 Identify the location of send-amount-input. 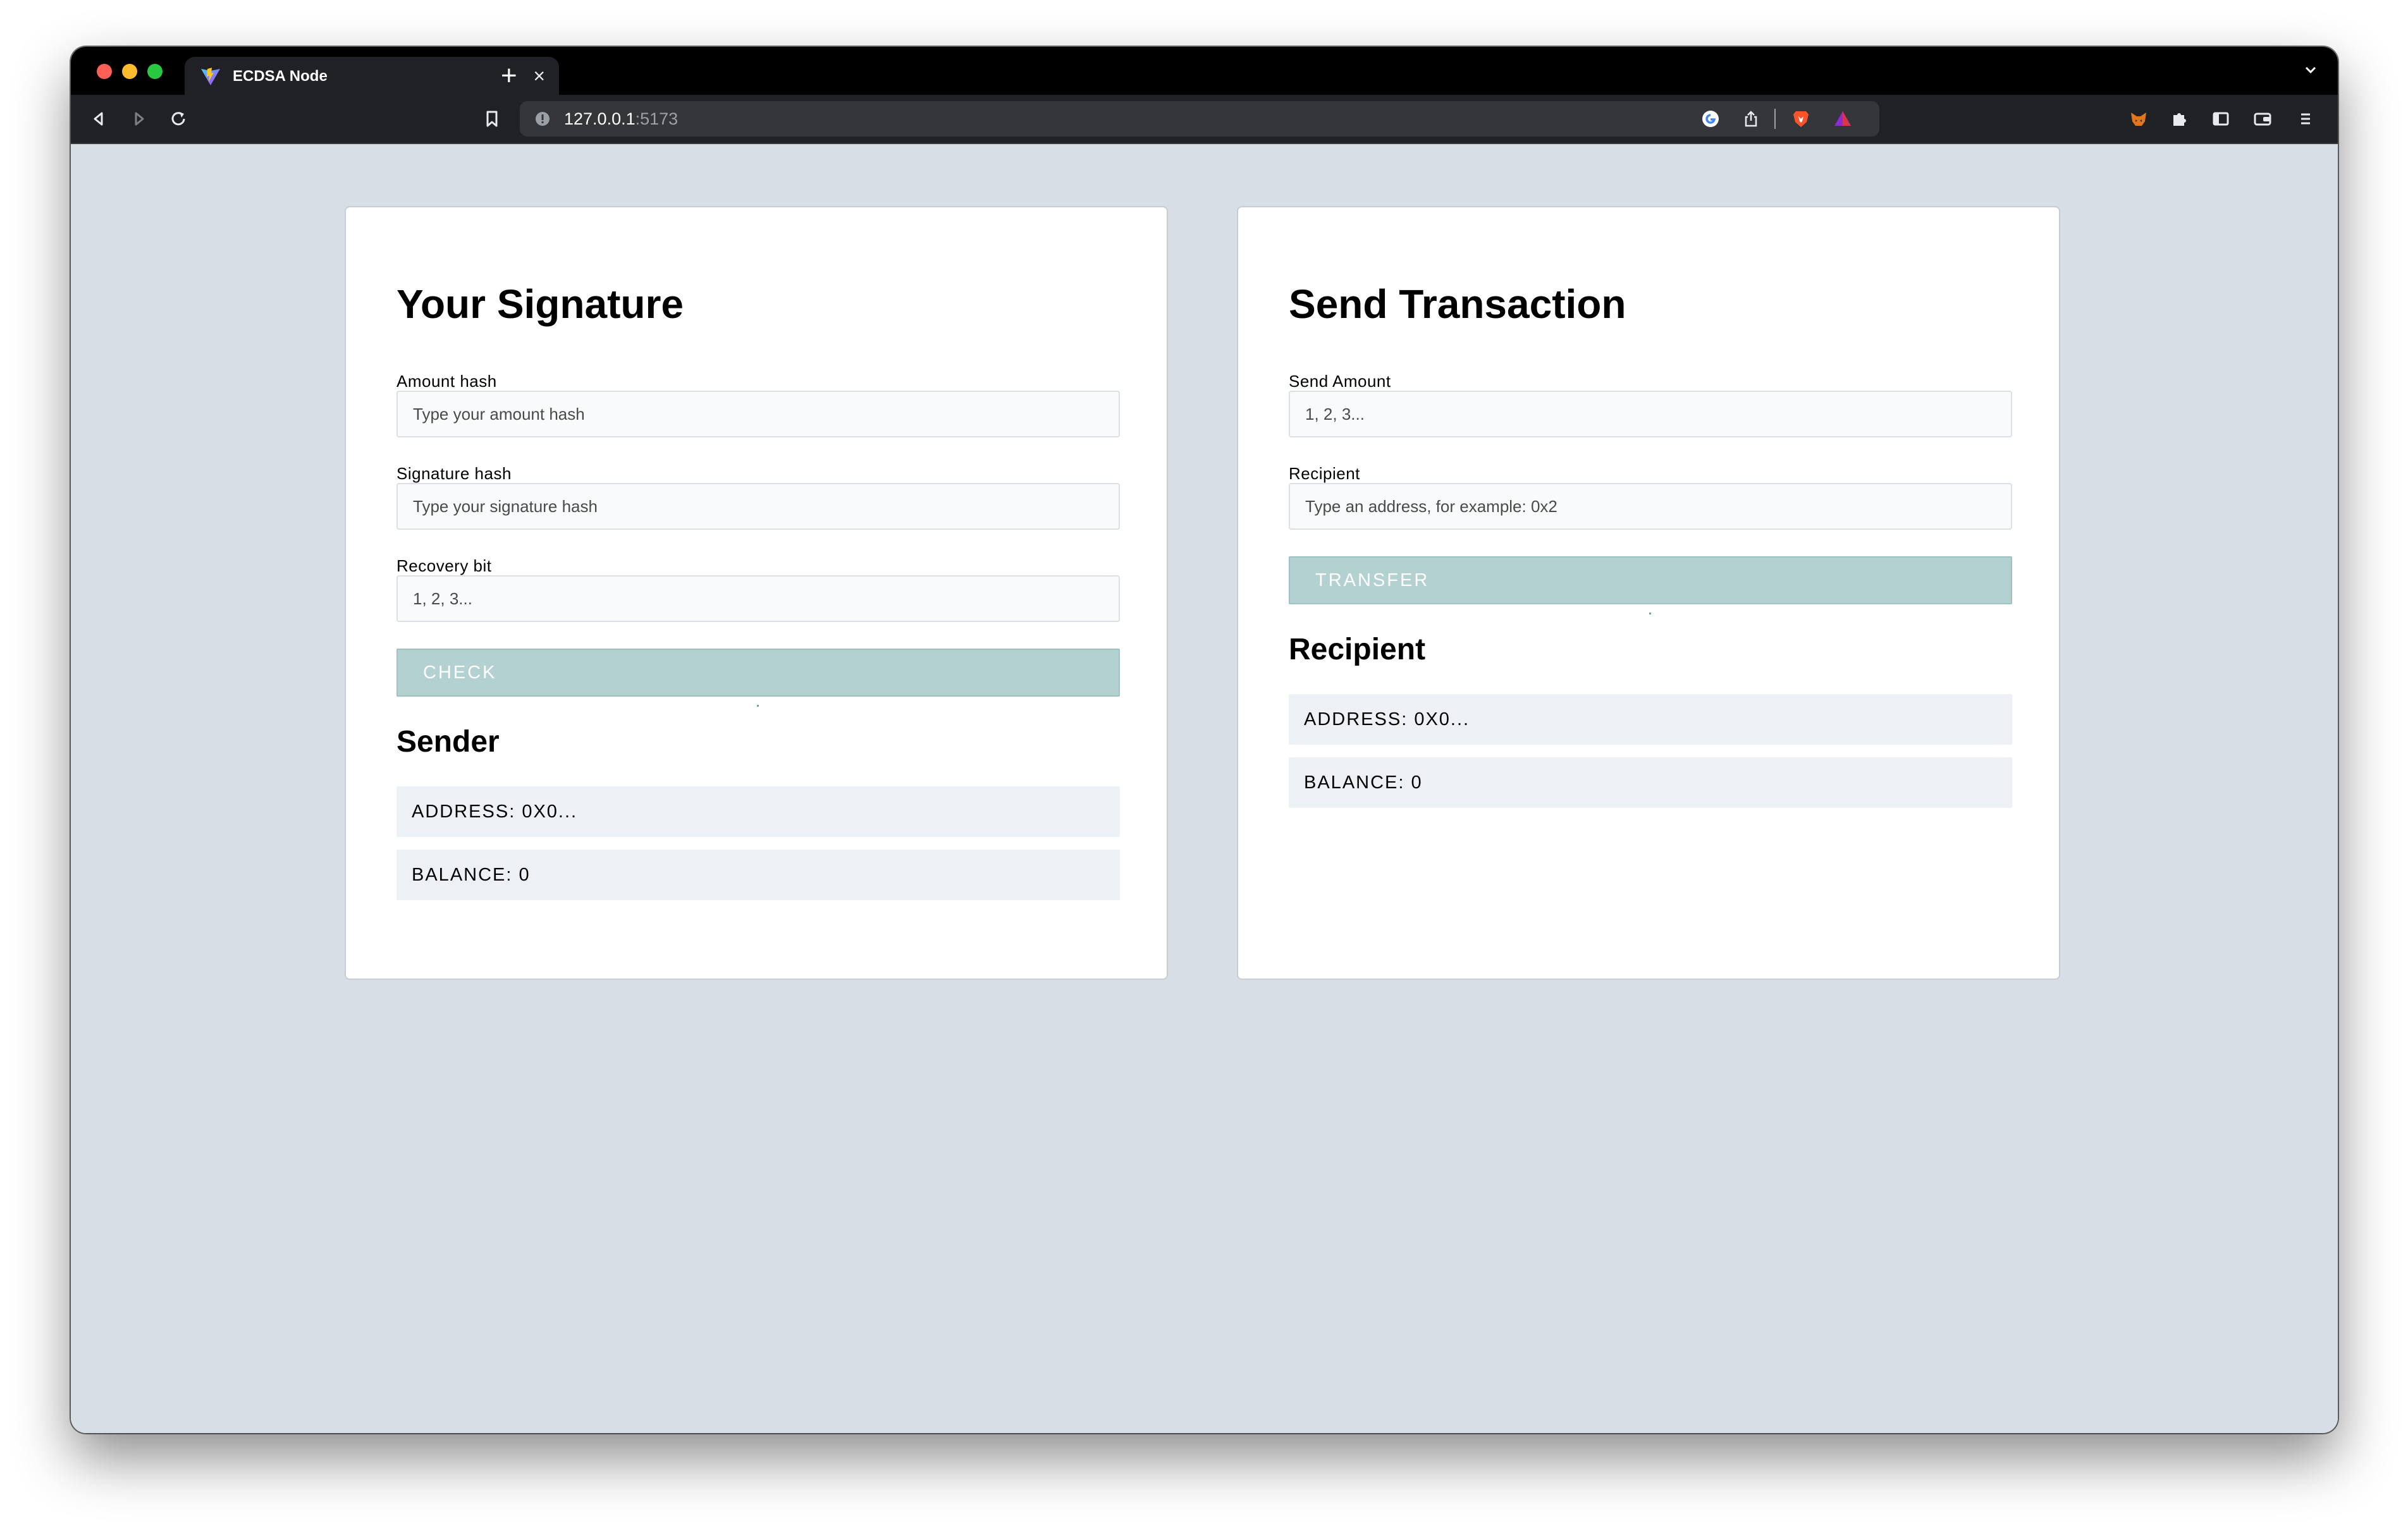
(1650, 414).